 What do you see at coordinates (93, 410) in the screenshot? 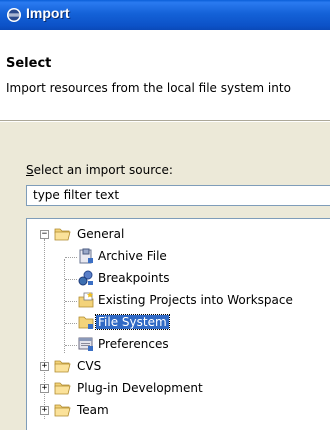
I see `tree-item-label: Team` at bounding box center [93, 410].